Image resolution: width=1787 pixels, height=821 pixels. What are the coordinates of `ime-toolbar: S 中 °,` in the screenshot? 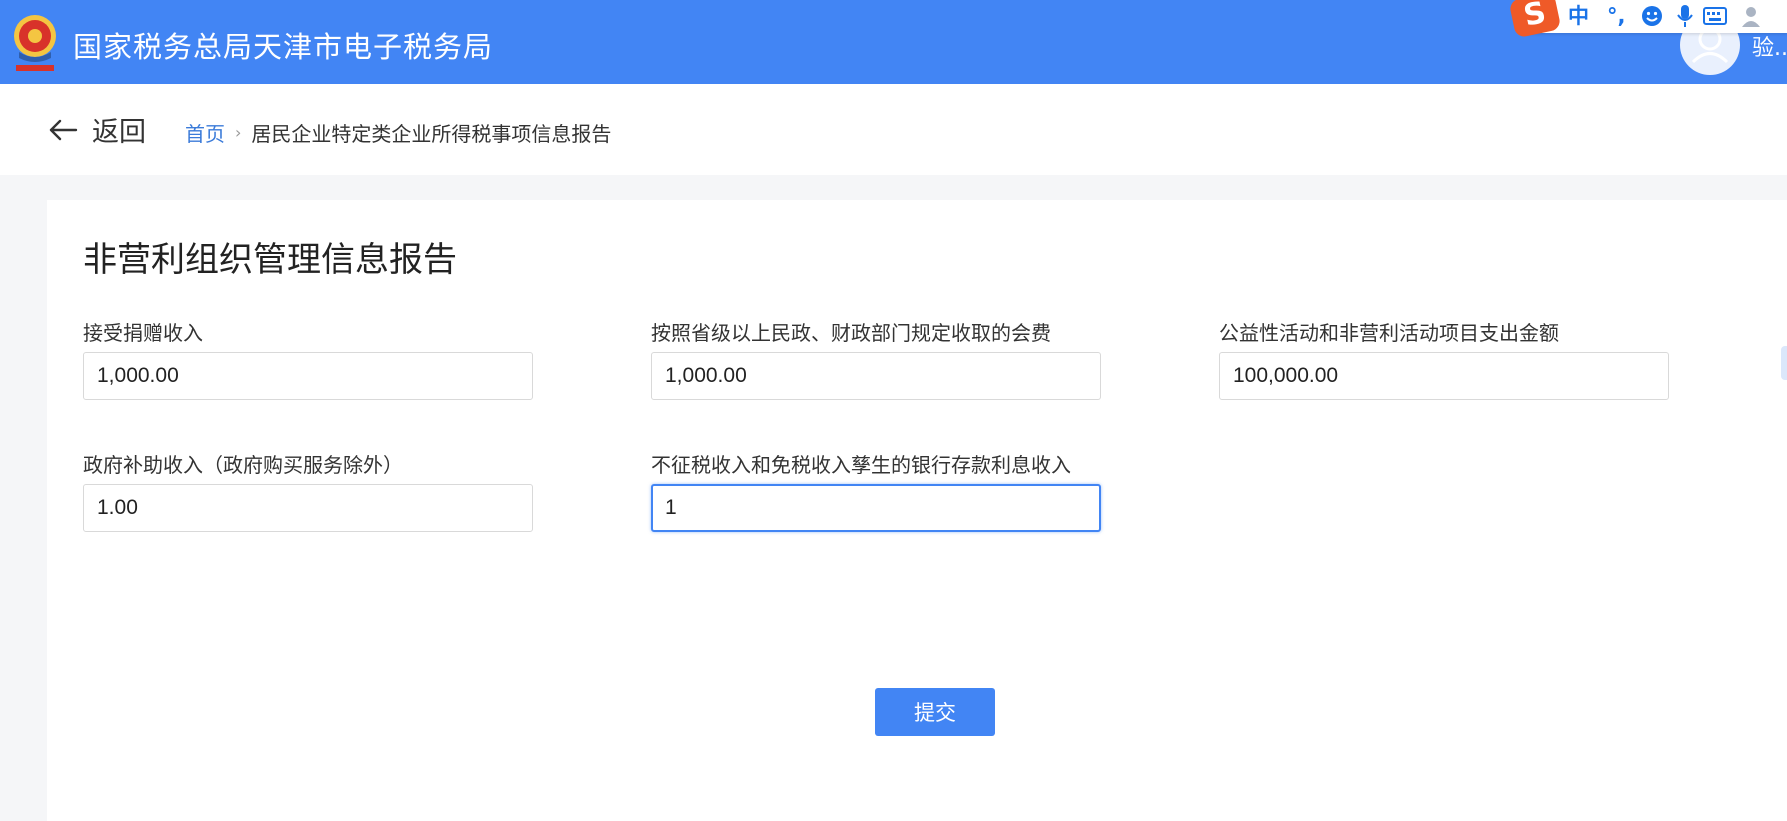 It's located at (1647, 19).